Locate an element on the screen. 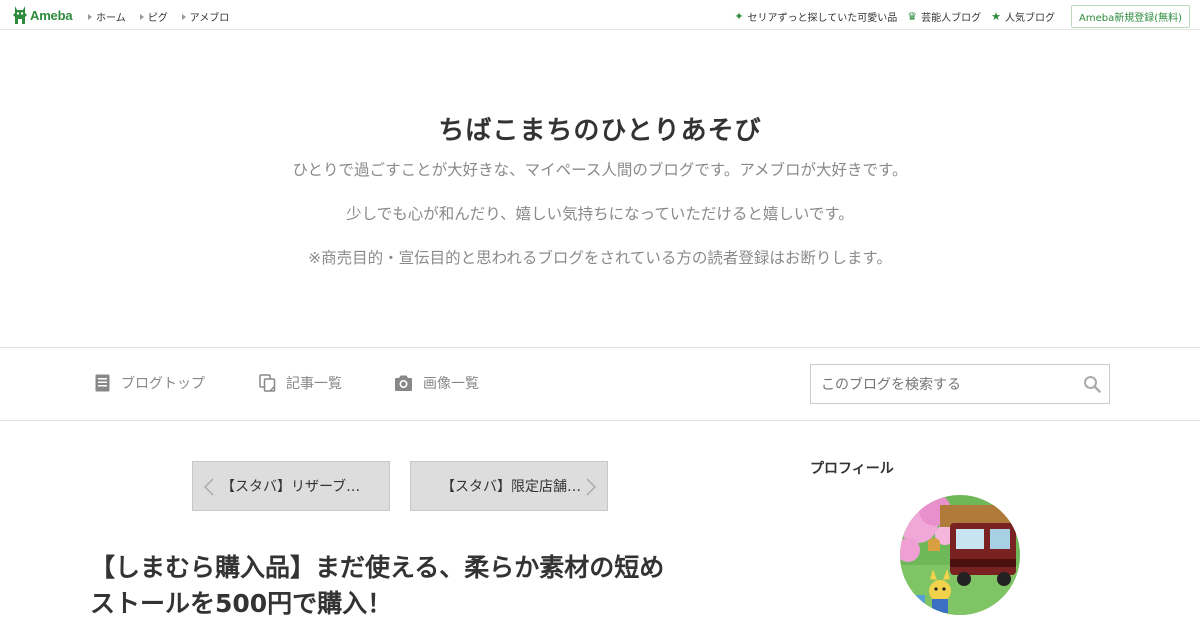 Image resolution: width=1200 pixels, height=630 pixels. ameba-mascot-icon is located at coordinates (20, 15).